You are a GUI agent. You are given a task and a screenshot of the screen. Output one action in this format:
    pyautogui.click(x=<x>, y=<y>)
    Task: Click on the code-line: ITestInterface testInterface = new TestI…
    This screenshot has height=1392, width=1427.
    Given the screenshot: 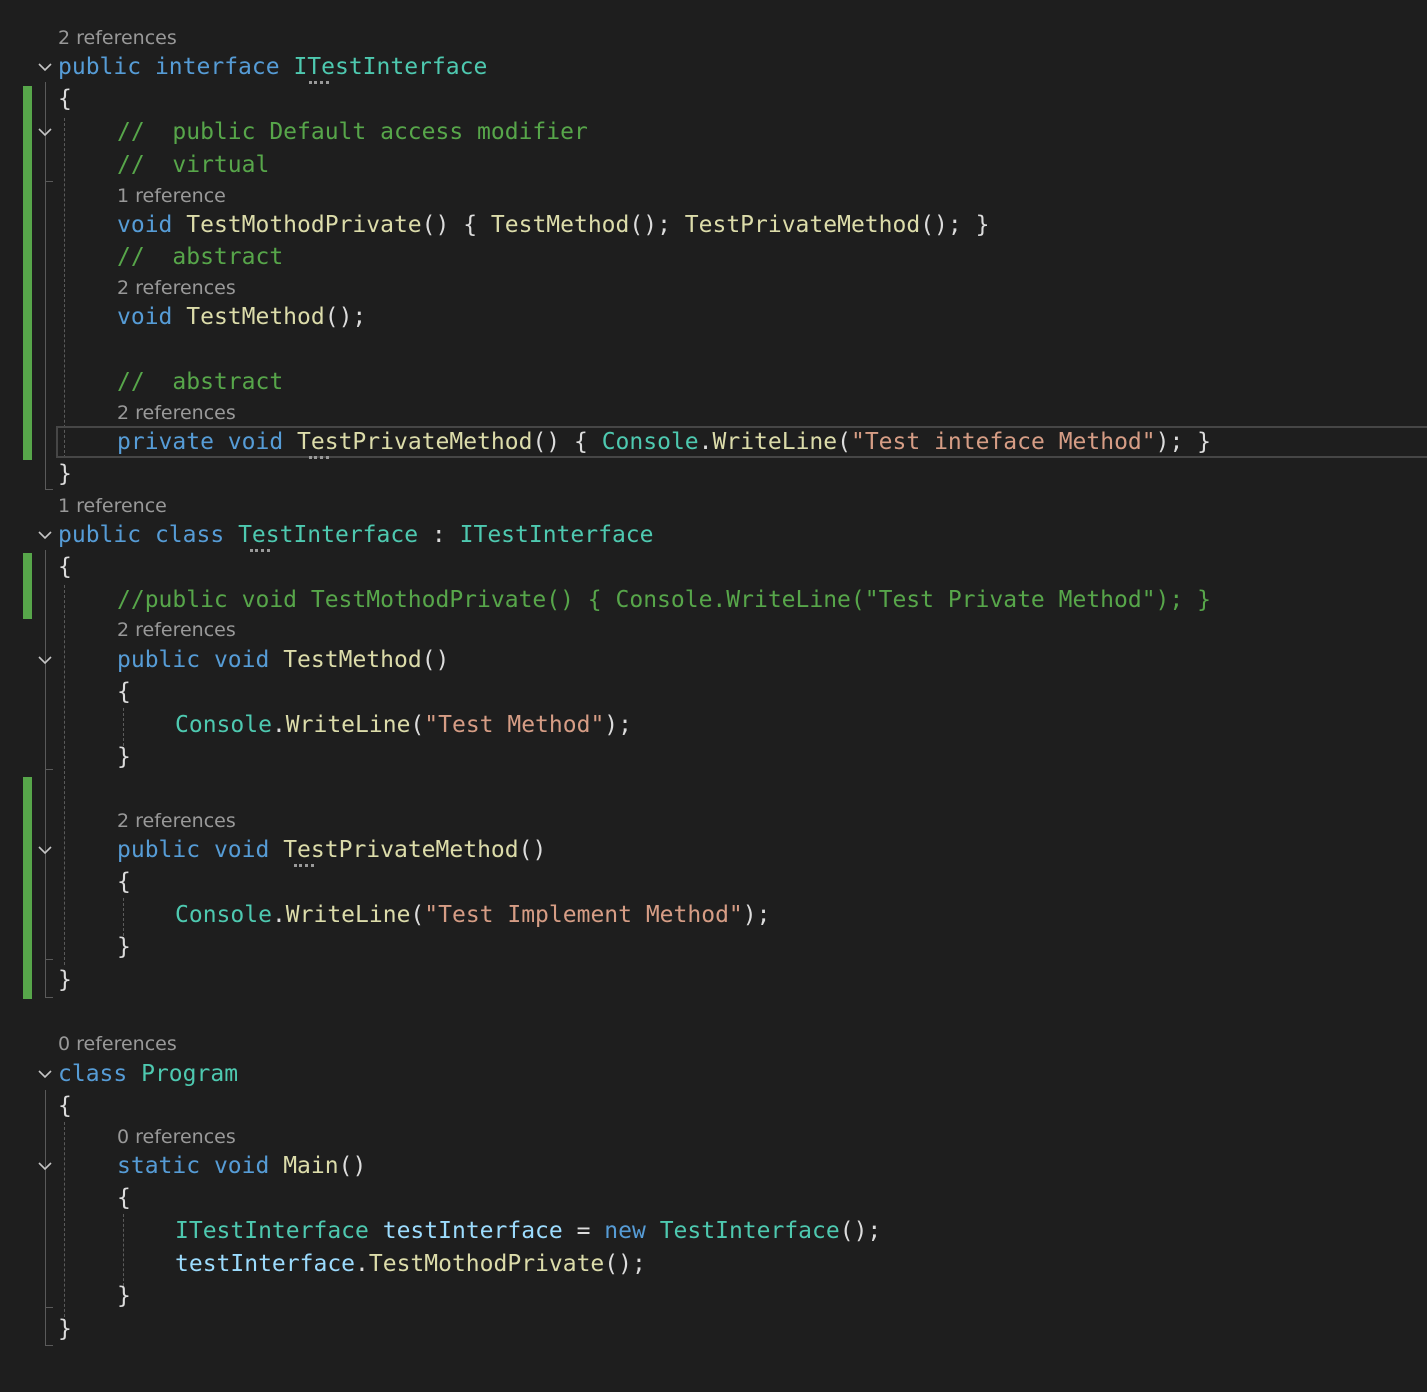 What is the action you would take?
    pyautogui.click(x=801, y=1231)
    